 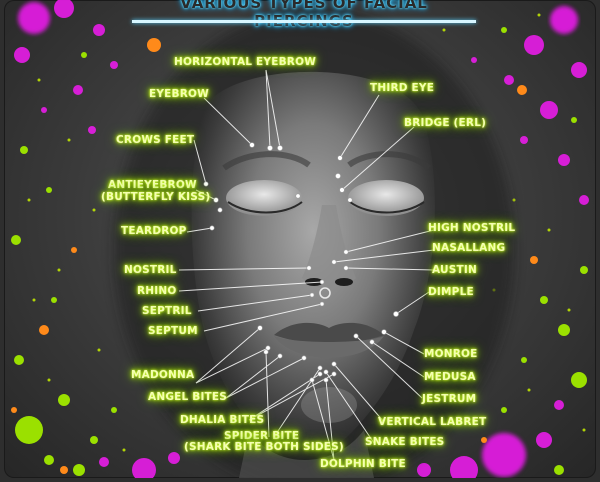 I want to click on label-angel-bites: ANGEL BITES, so click(x=188, y=397).